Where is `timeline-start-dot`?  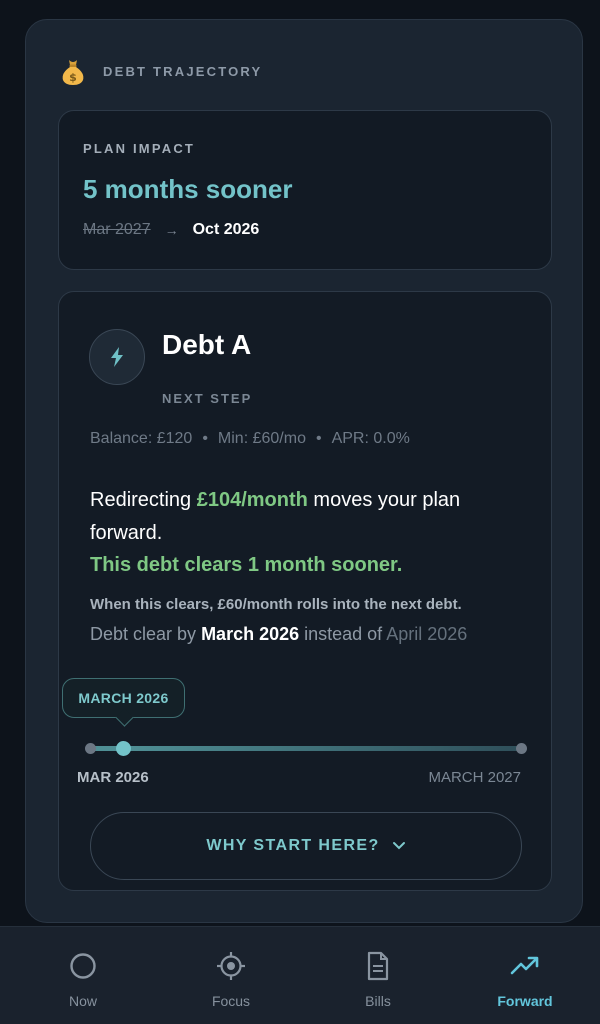 timeline-start-dot is located at coordinates (90, 748).